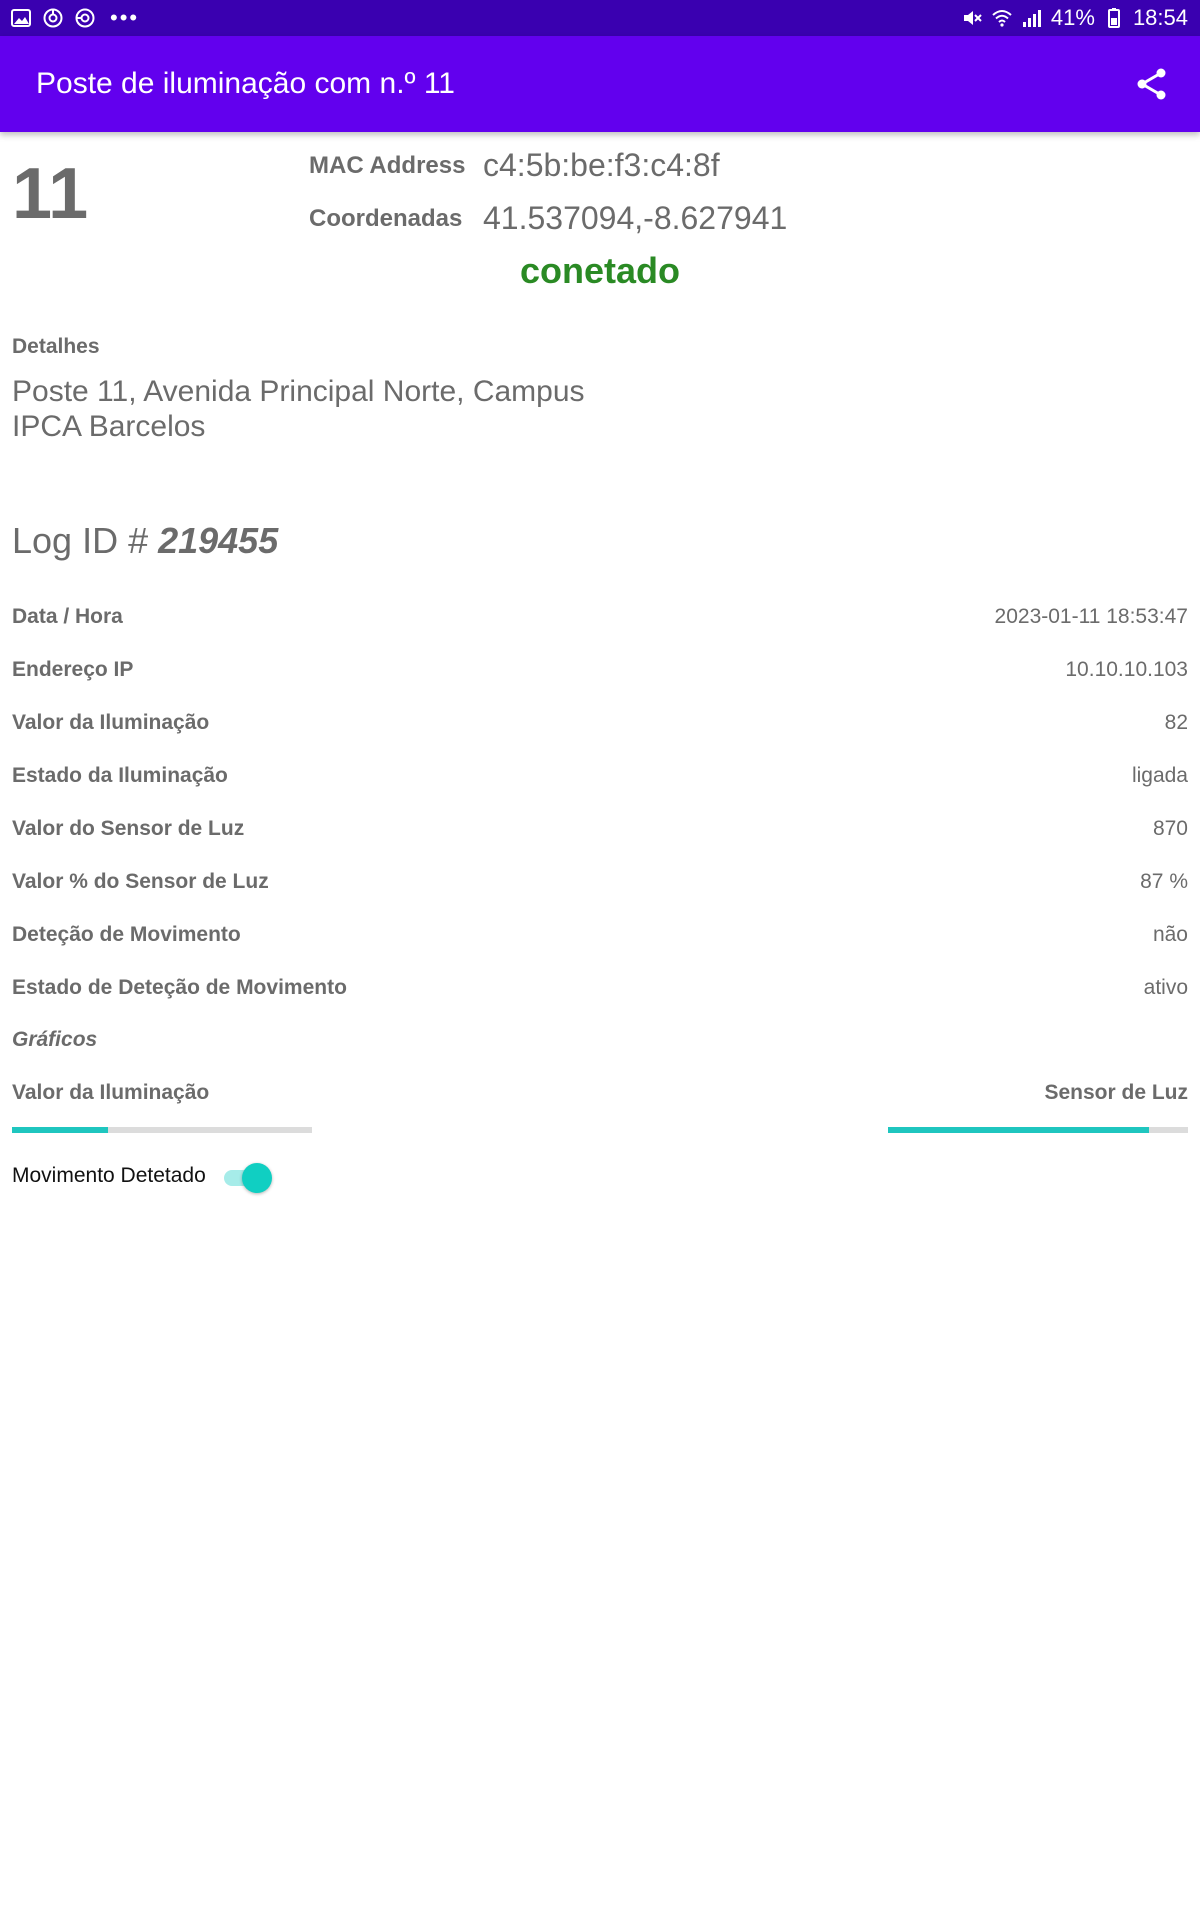  Describe the element at coordinates (1160, 17) in the screenshot. I see `clock: 18:54` at that location.